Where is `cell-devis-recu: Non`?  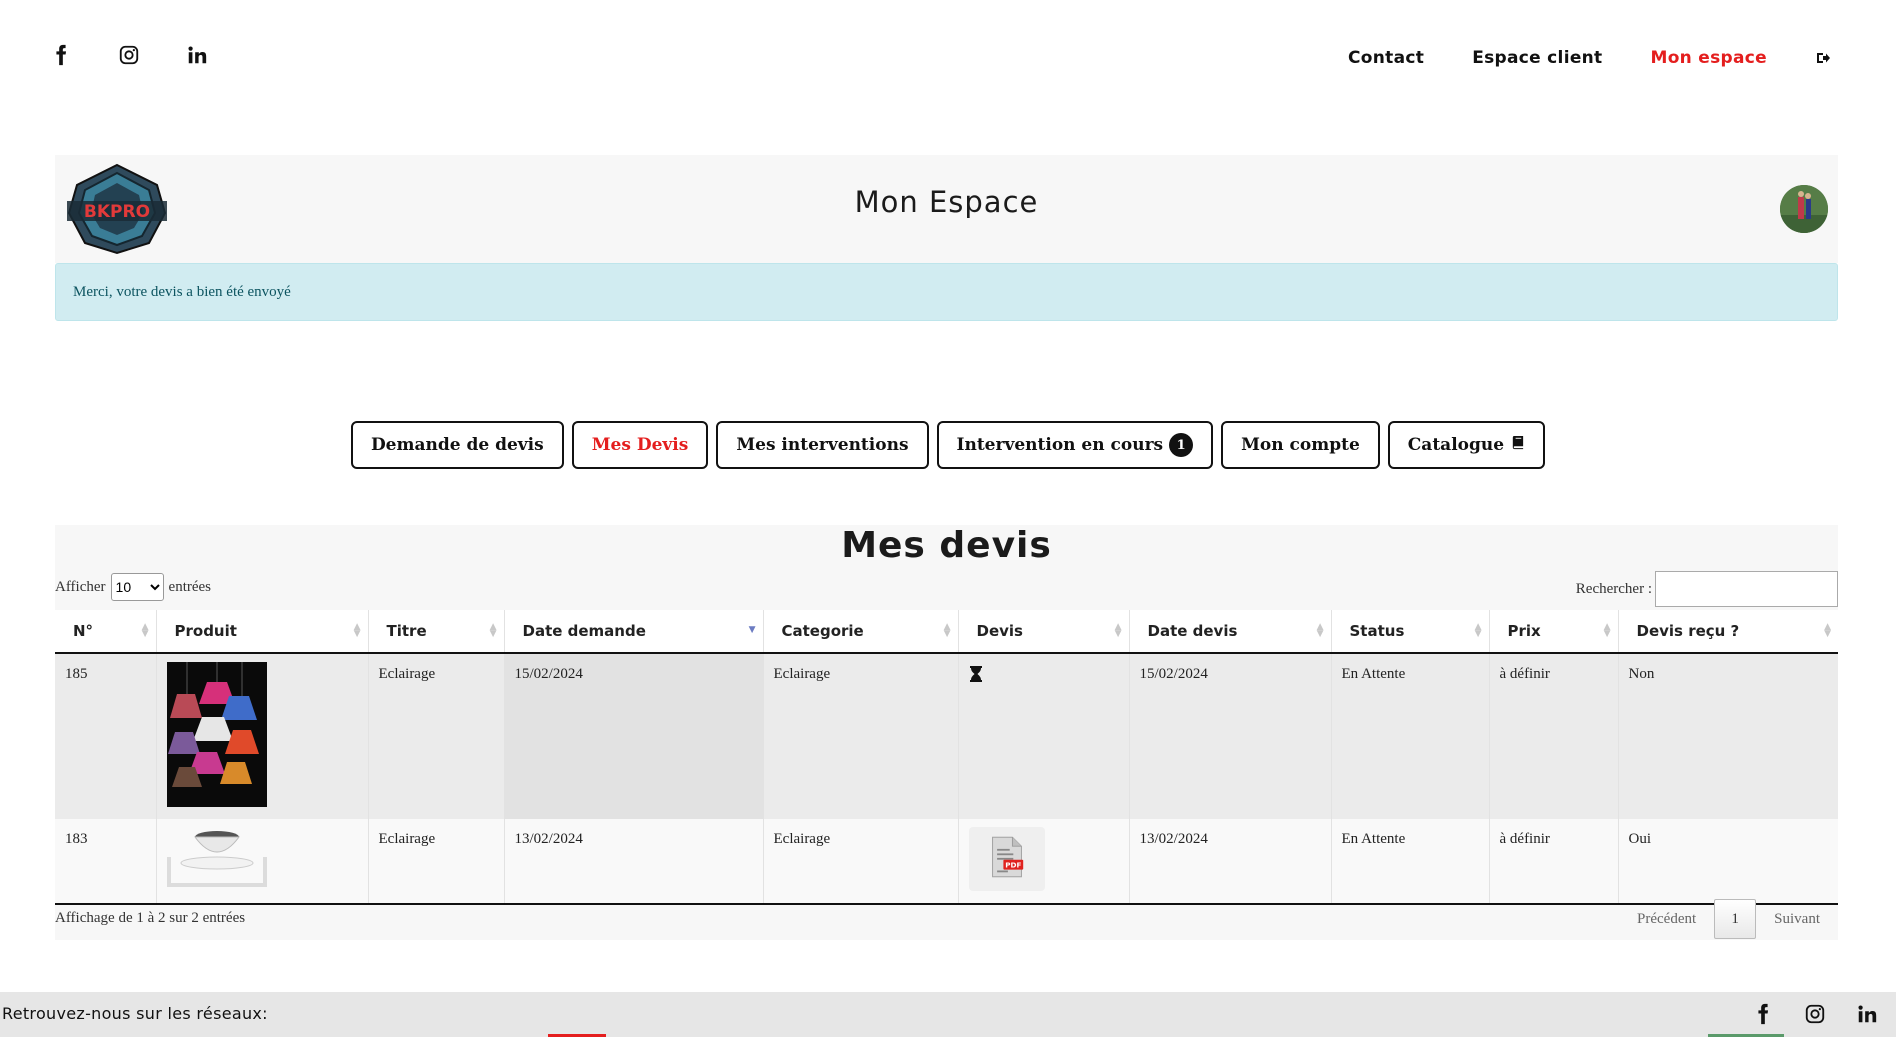 cell-devis-recu: Non is located at coordinates (1728, 736).